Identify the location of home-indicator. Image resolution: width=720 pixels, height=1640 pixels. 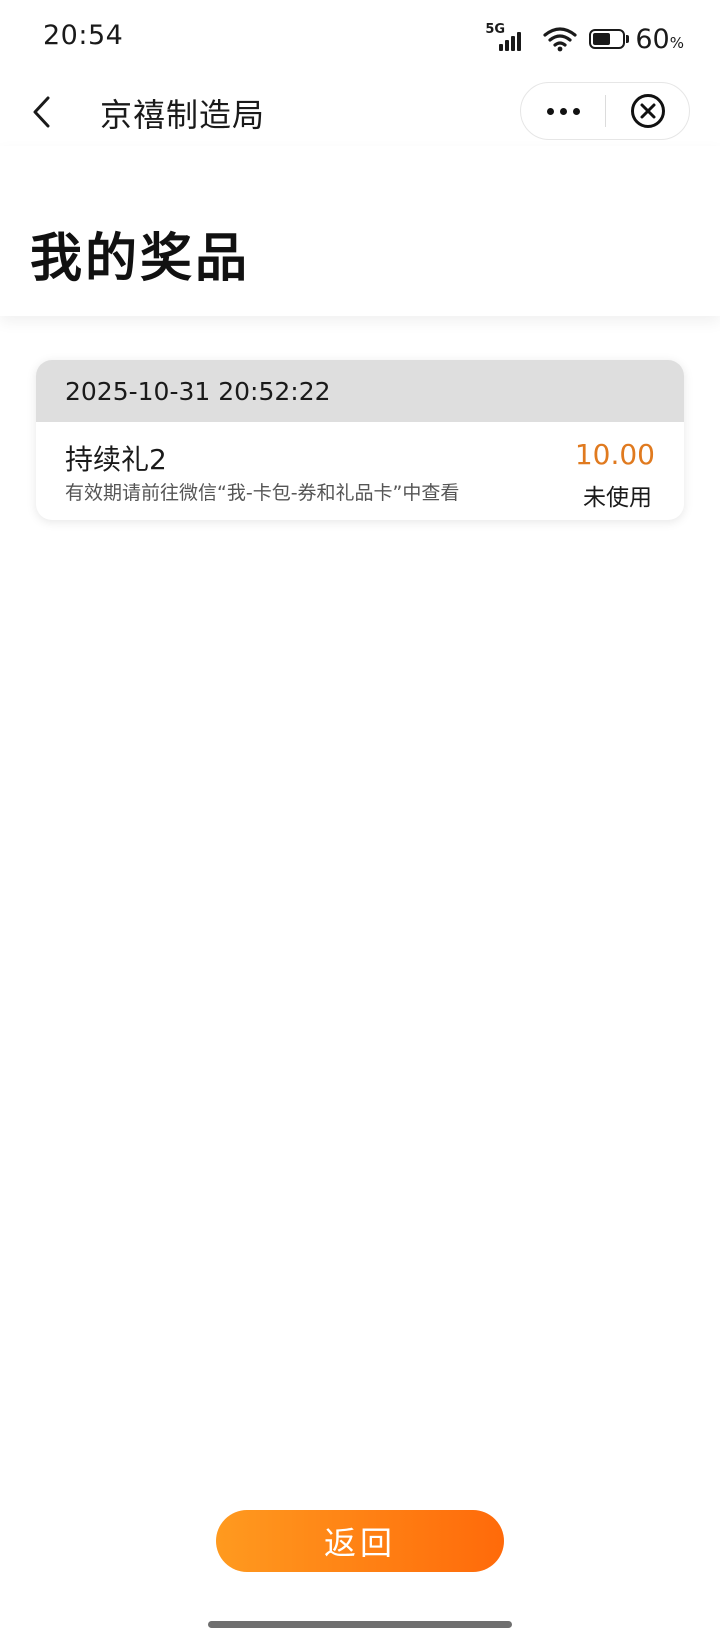
(360, 1624).